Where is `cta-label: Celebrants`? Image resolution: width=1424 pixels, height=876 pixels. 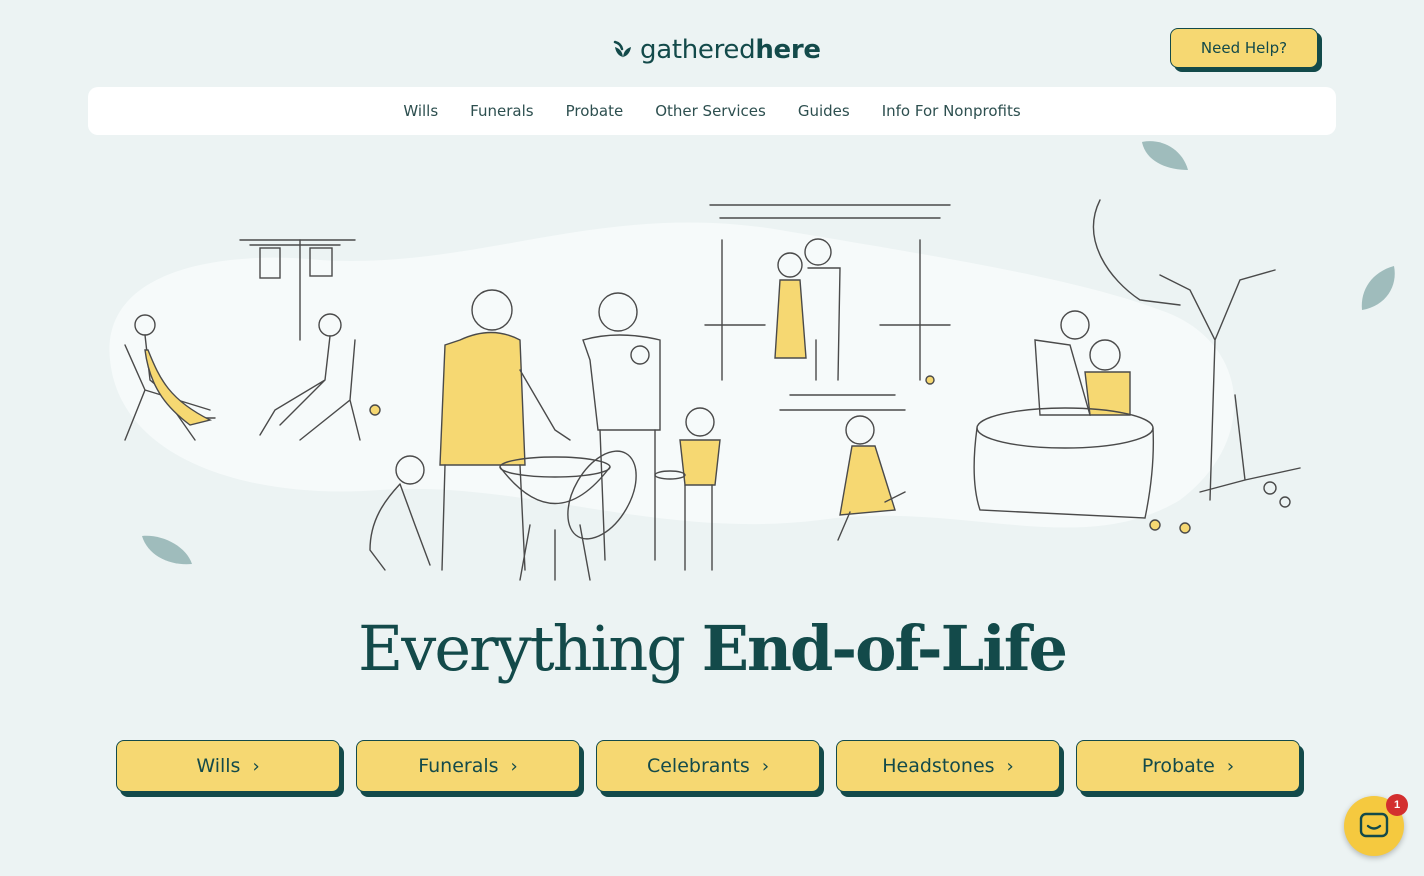
cta-label: Celebrants is located at coordinates (698, 766).